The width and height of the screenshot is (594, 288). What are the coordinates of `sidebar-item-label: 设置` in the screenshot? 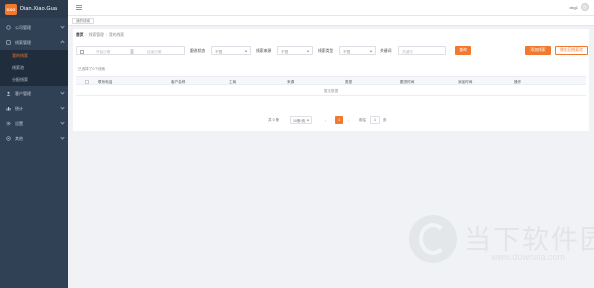 It's located at (19, 123).